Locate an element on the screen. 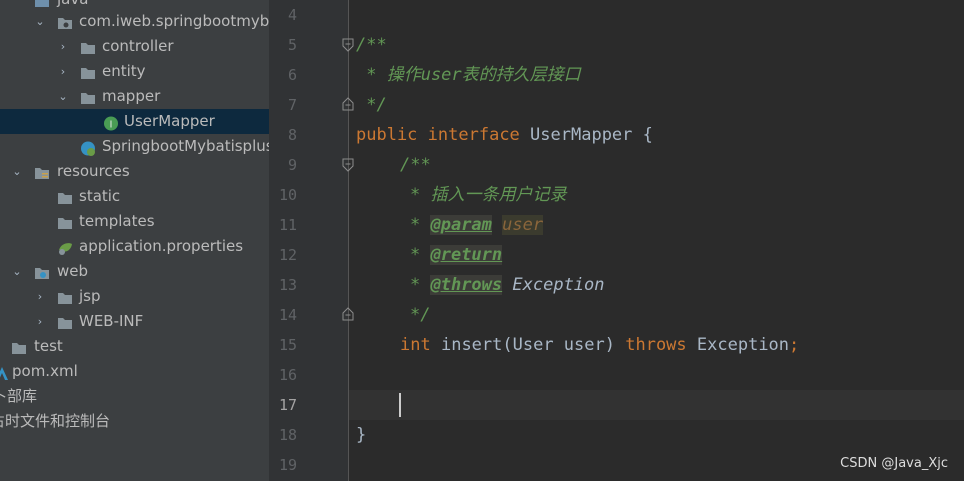  javadoc-tag: @param is located at coordinates (461, 225).